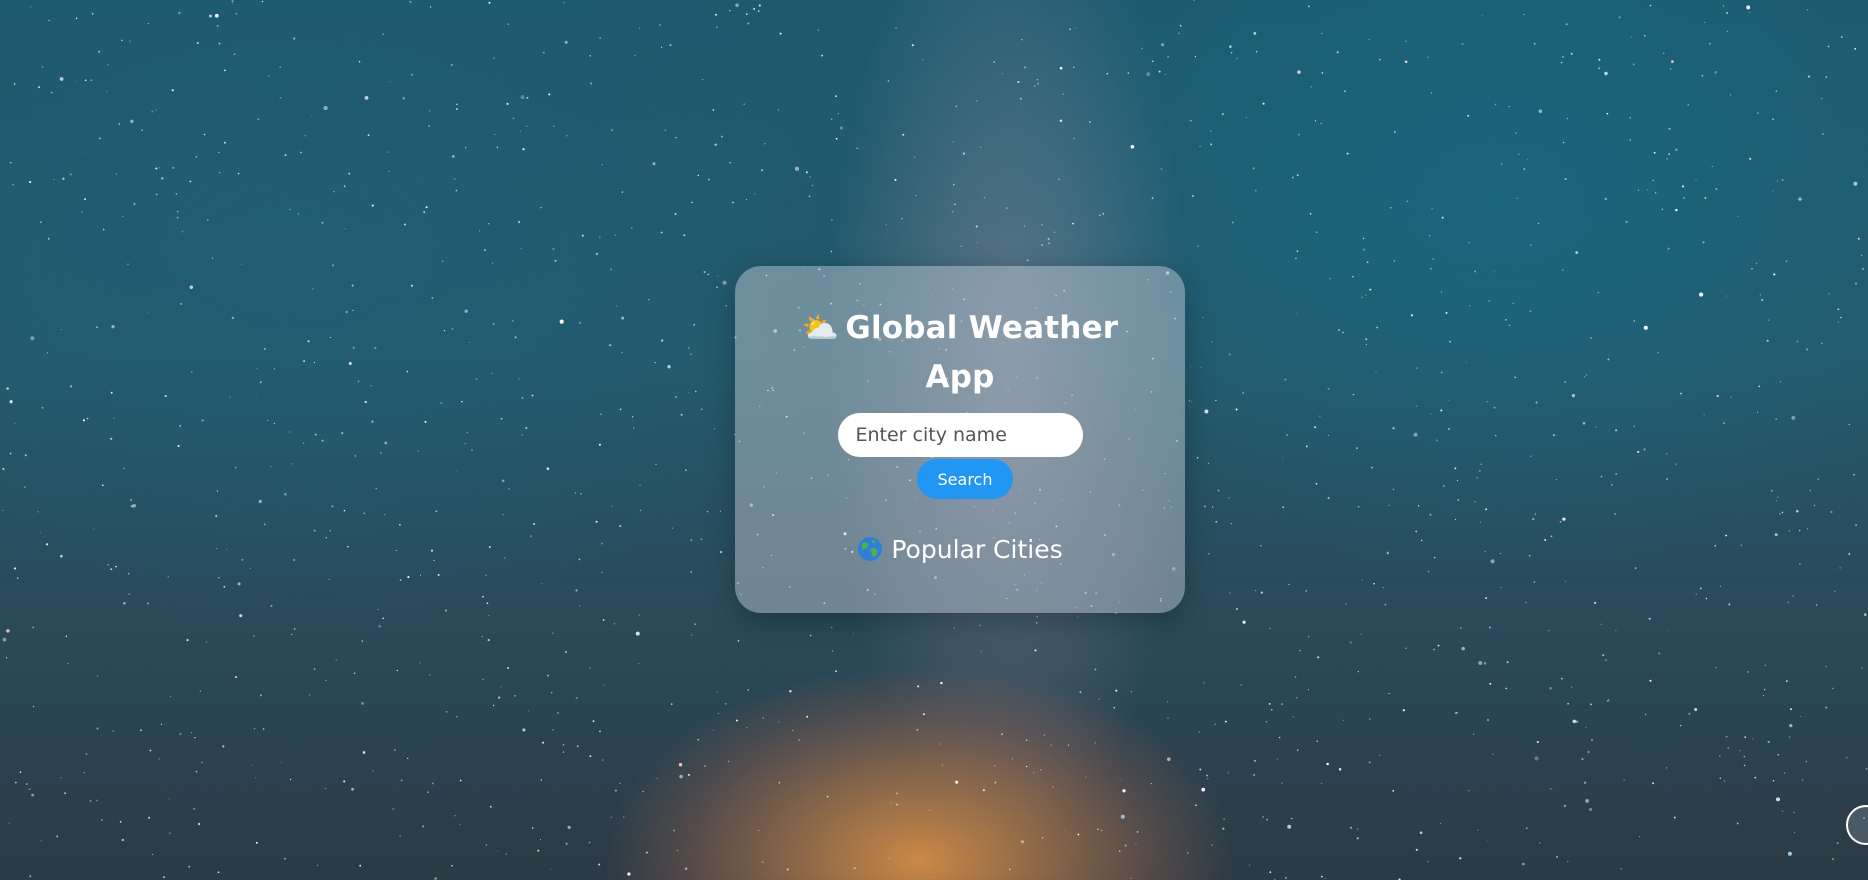 This screenshot has height=880, width=1868. I want to click on popular-cities-heading: Popular Cities, so click(960, 549).